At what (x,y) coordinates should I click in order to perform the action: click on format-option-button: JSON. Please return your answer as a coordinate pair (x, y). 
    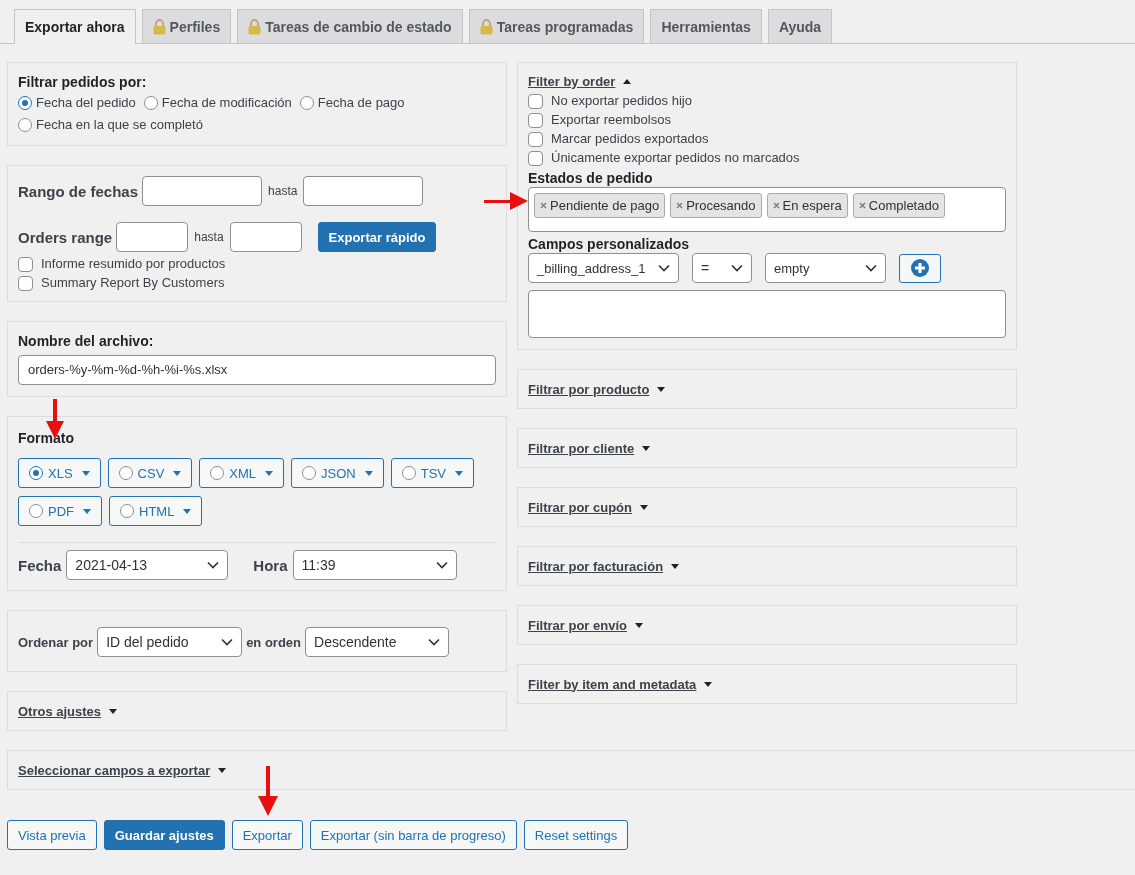
    Looking at the image, I should click on (337, 473).